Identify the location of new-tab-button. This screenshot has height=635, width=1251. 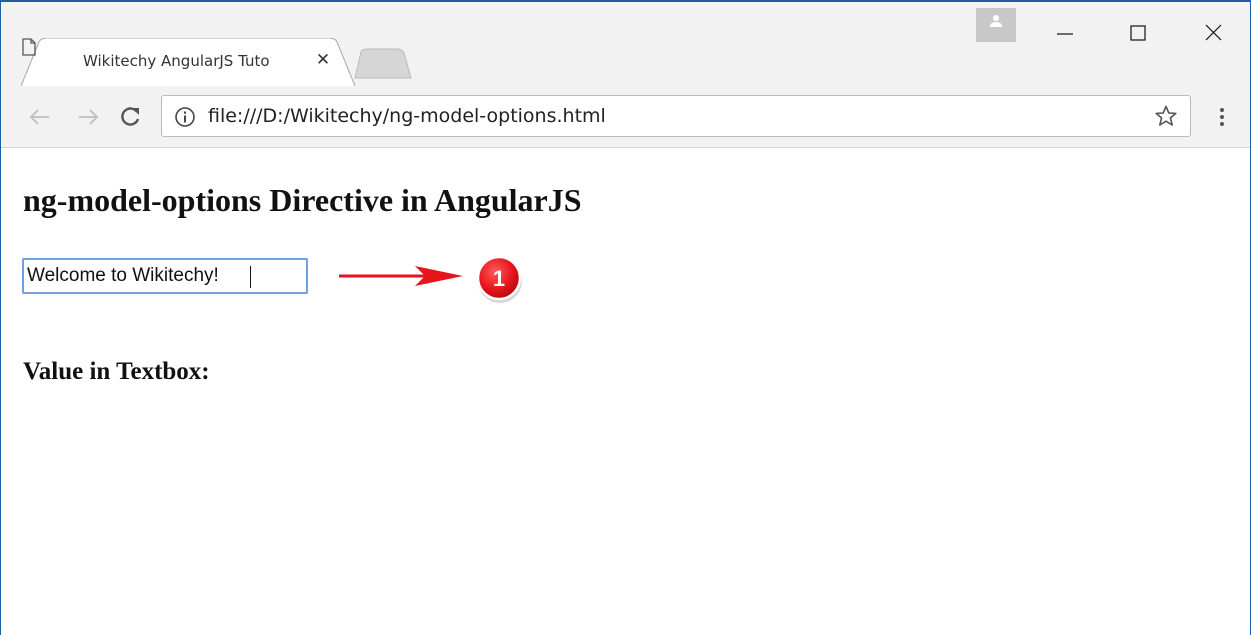
(382, 64).